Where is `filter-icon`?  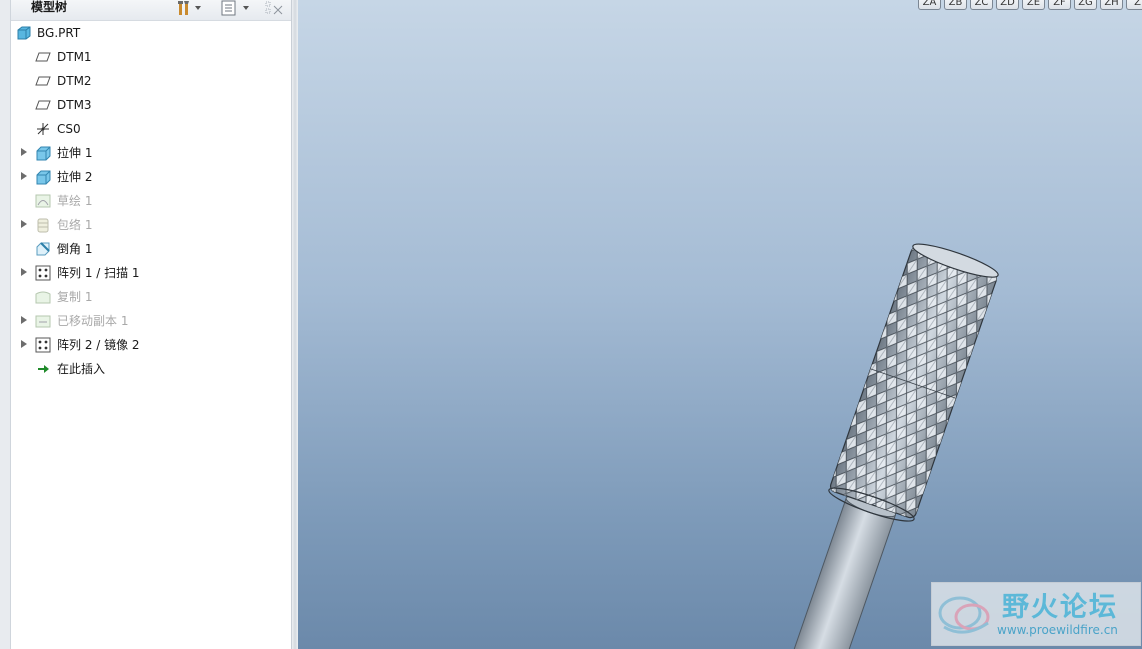
filter-icon is located at coordinates (274, 8).